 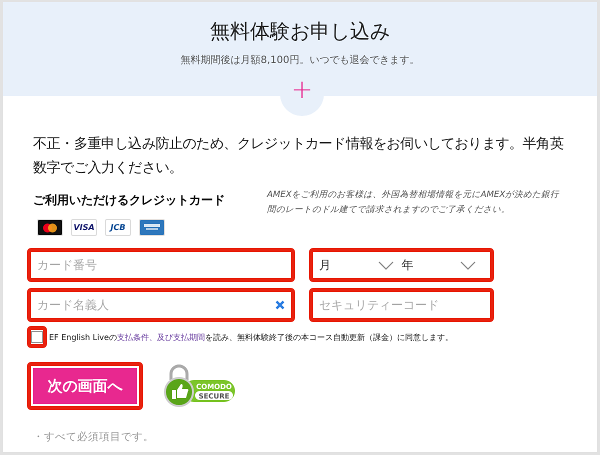 I want to click on year-select: 年, so click(x=408, y=265).